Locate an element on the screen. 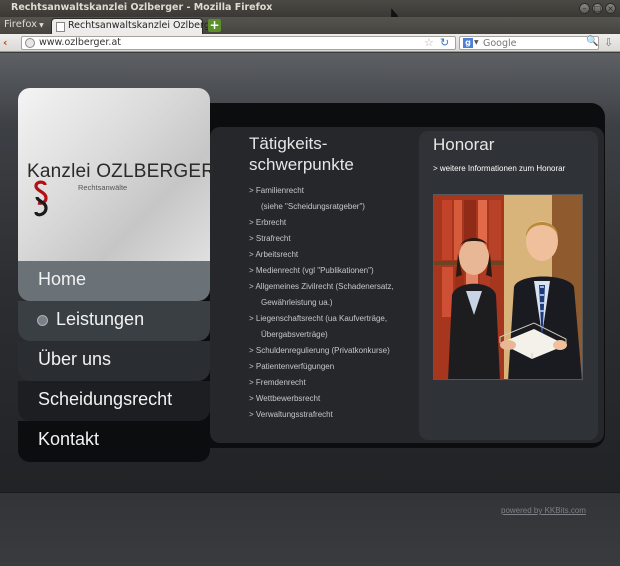 The height and width of the screenshot is (566, 620). minimize-icon: – is located at coordinates (584, 8).